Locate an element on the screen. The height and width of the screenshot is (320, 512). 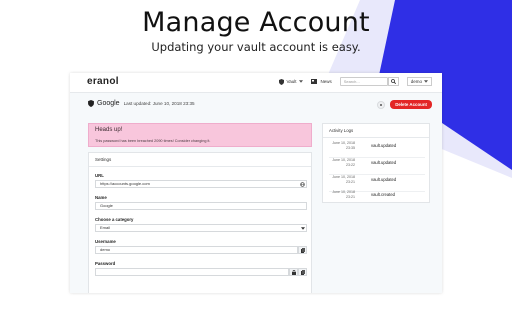
nav-news-link: News is located at coordinates (321, 81).